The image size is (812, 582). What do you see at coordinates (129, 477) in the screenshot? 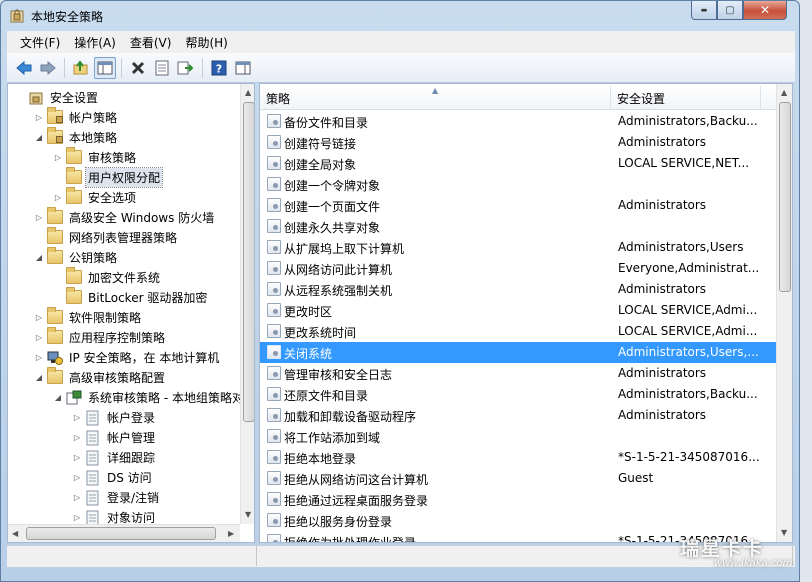
I see `tree-item-label: DS 访问` at bounding box center [129, 477].